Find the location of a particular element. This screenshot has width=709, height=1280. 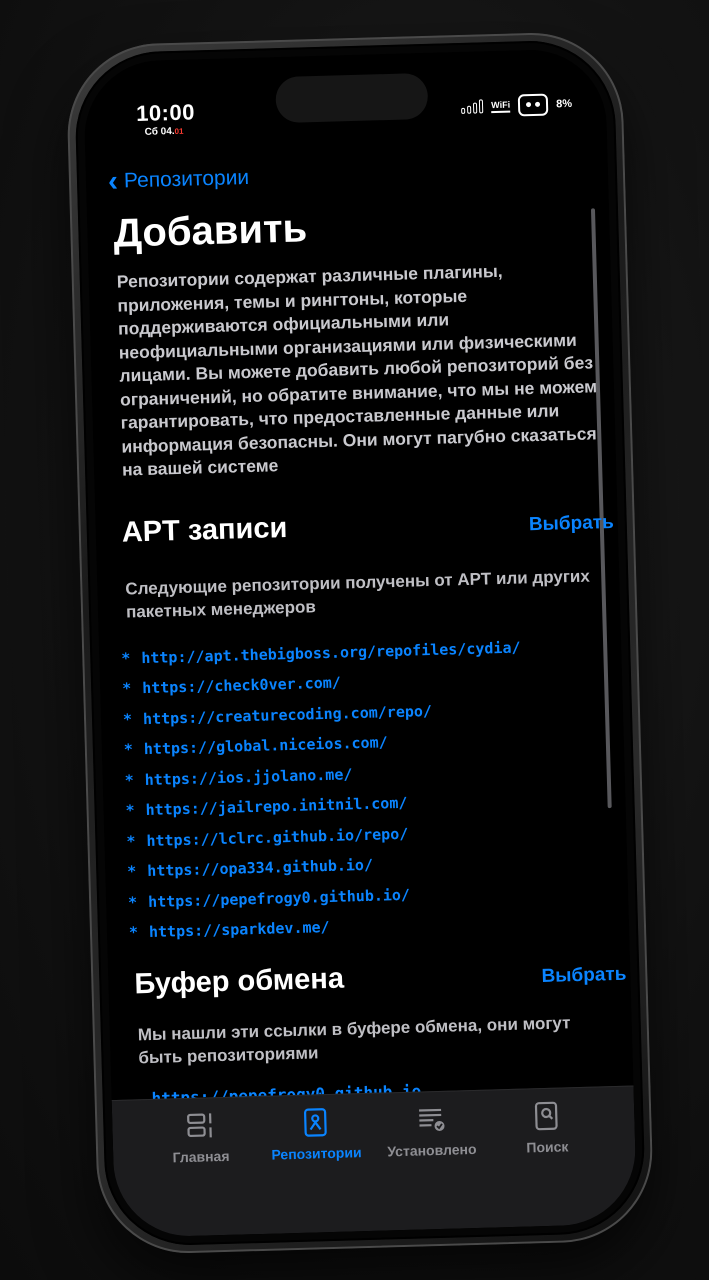

tab-home-label: Главная is located at coordinates (201, 1156).